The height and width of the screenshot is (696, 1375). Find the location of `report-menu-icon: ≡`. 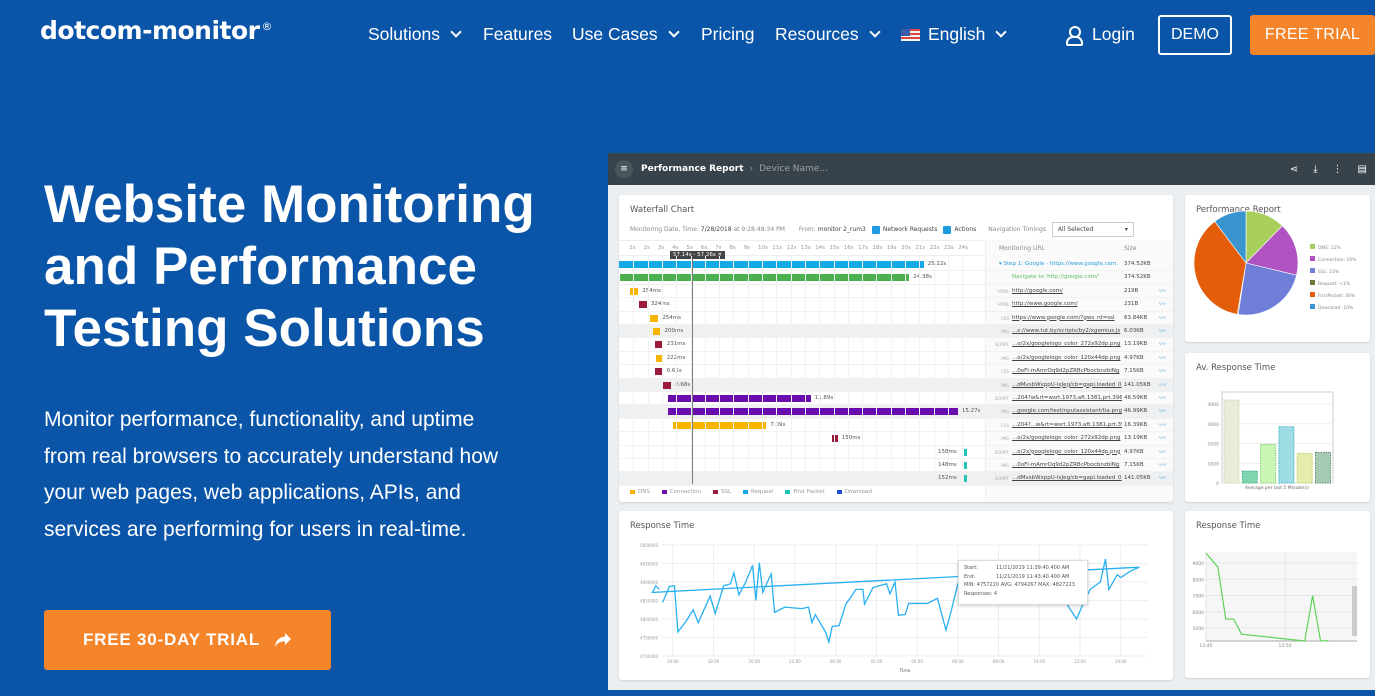

report-menu-icon: ≡ is located at coordinates (624, 169).